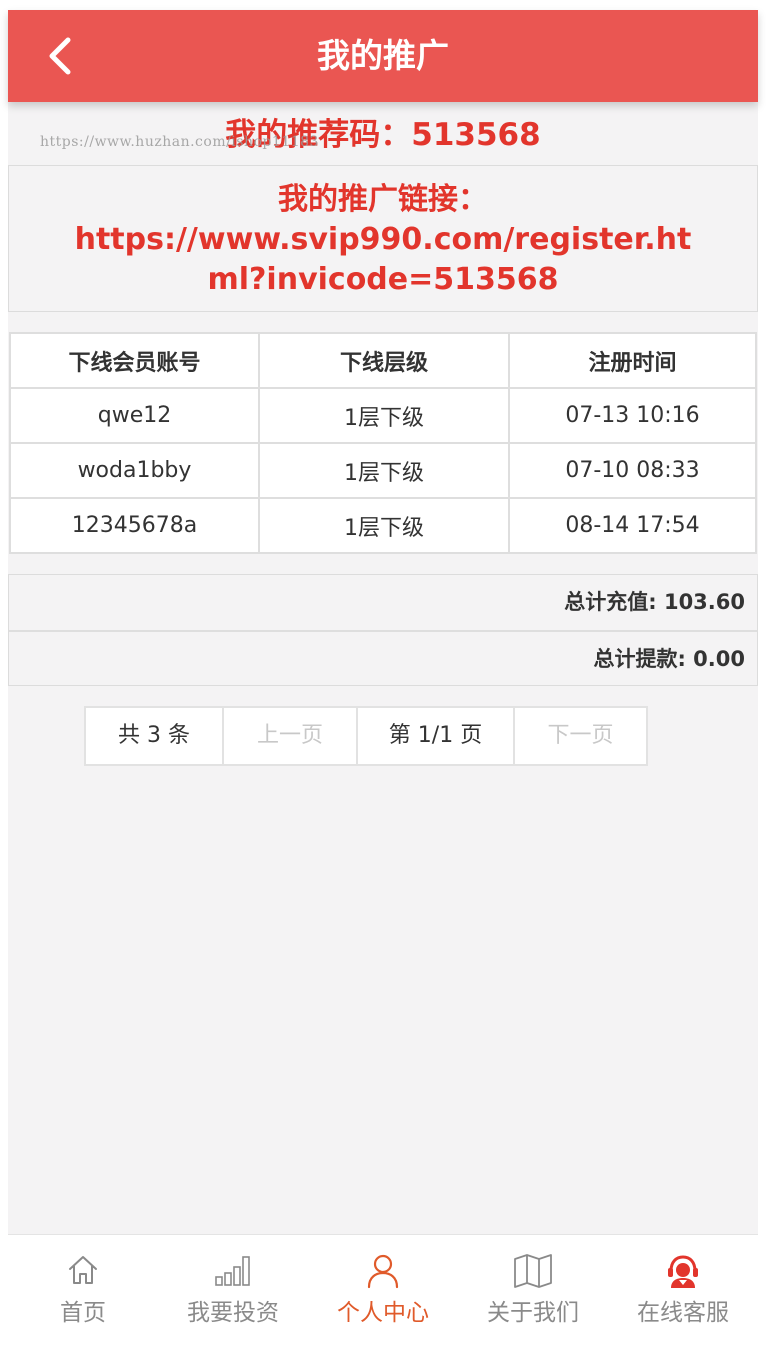 The height and width of the screenshot is (1350, 766). I want to click on tab-label-about: 关于我们, so click(533, 1313).